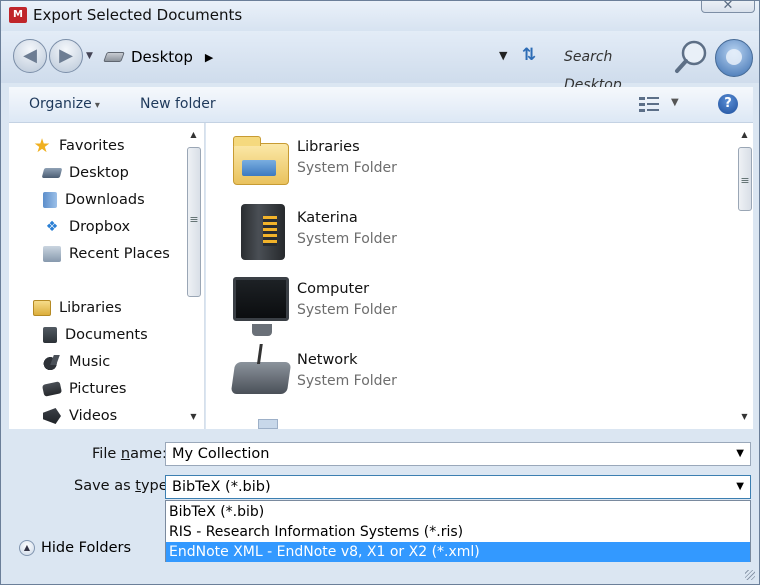 The height and width of the screenshot is (585, 760). I want to click on network-icon, so click(261, 378).